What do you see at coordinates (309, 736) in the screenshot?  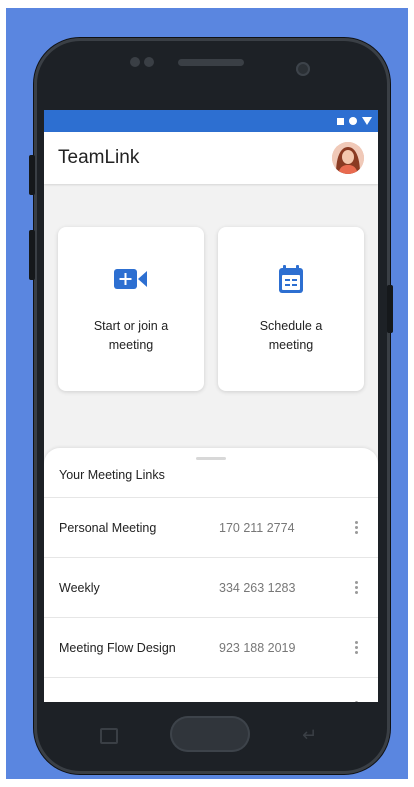 I see `back-icon: ↵` at bounding box center [309, 736].